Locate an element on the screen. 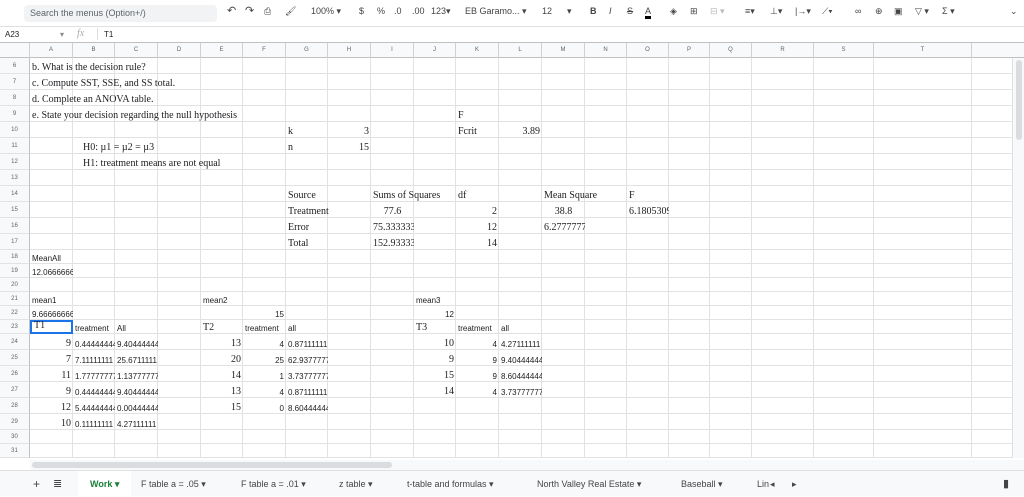 The width and height of the screenshot is (1024, 497). column-header-t: T is located at coordinates (923, 50).